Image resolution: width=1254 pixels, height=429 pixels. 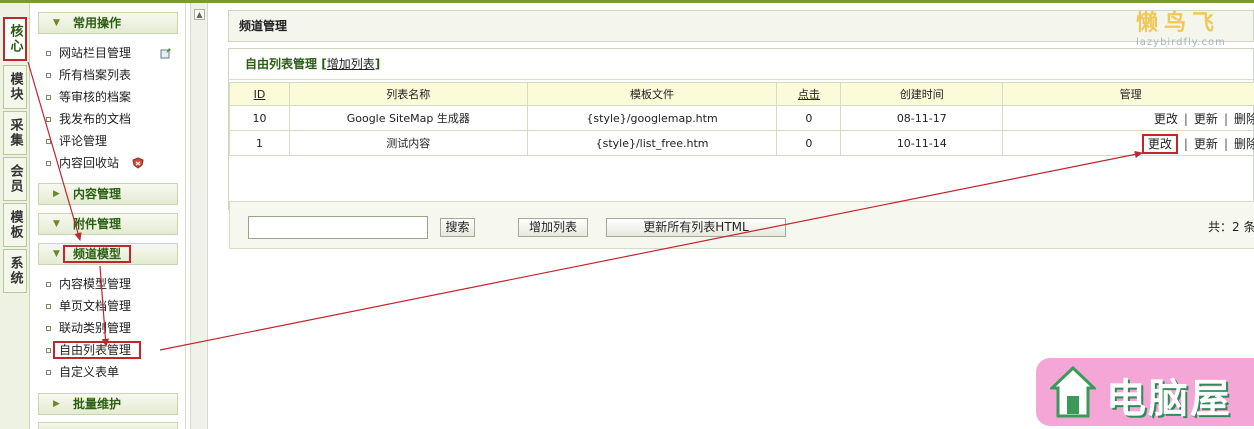 I want to click on add-list-button: 增加列表, so click(x=553, y=227).